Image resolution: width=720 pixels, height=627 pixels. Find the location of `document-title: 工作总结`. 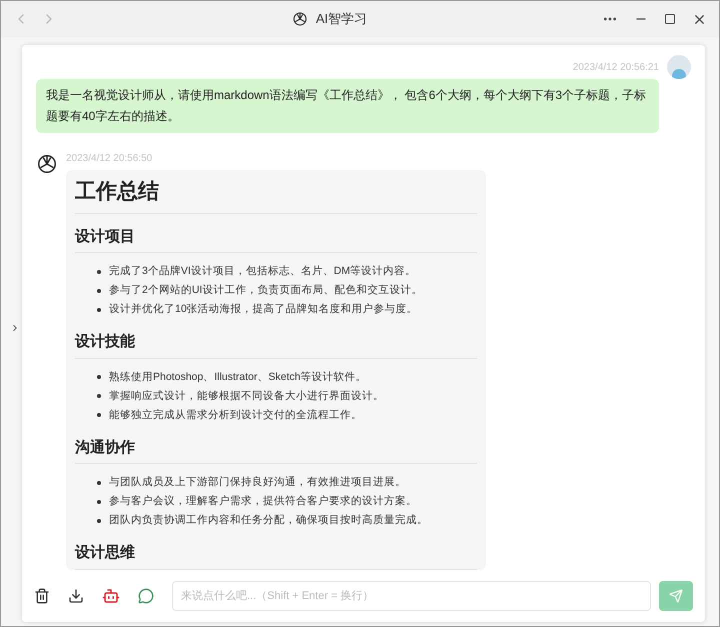

document-title: 工作总结 is located at coordinates (276, 195).